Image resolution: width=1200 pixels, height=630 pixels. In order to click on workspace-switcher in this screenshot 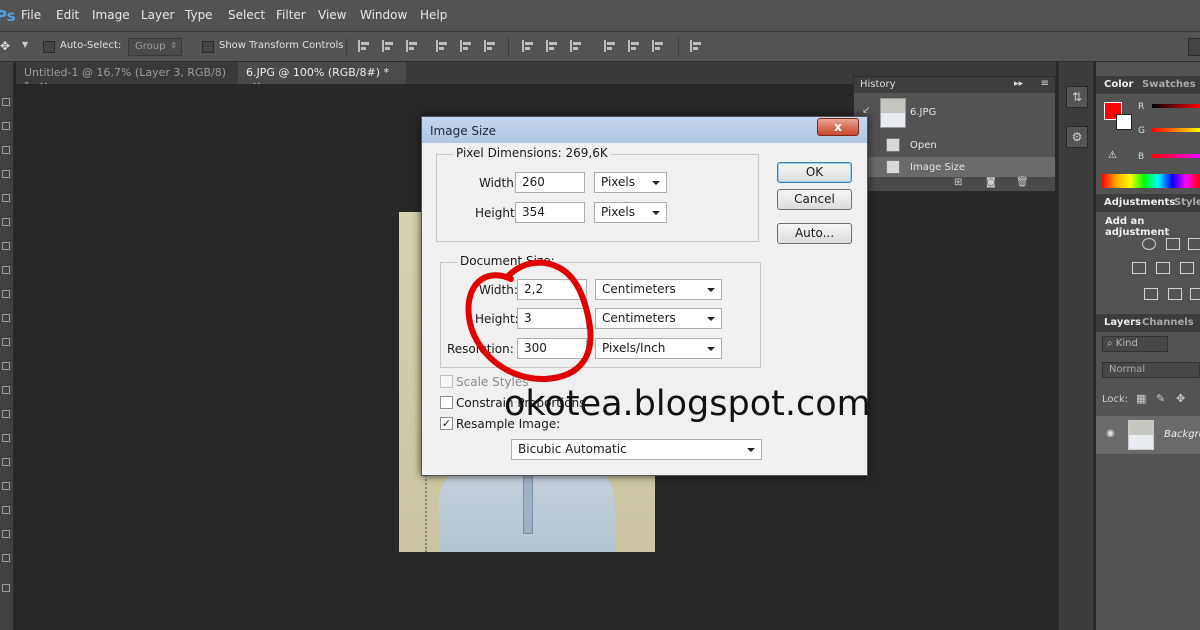, I will do `click(1194, 47)`.